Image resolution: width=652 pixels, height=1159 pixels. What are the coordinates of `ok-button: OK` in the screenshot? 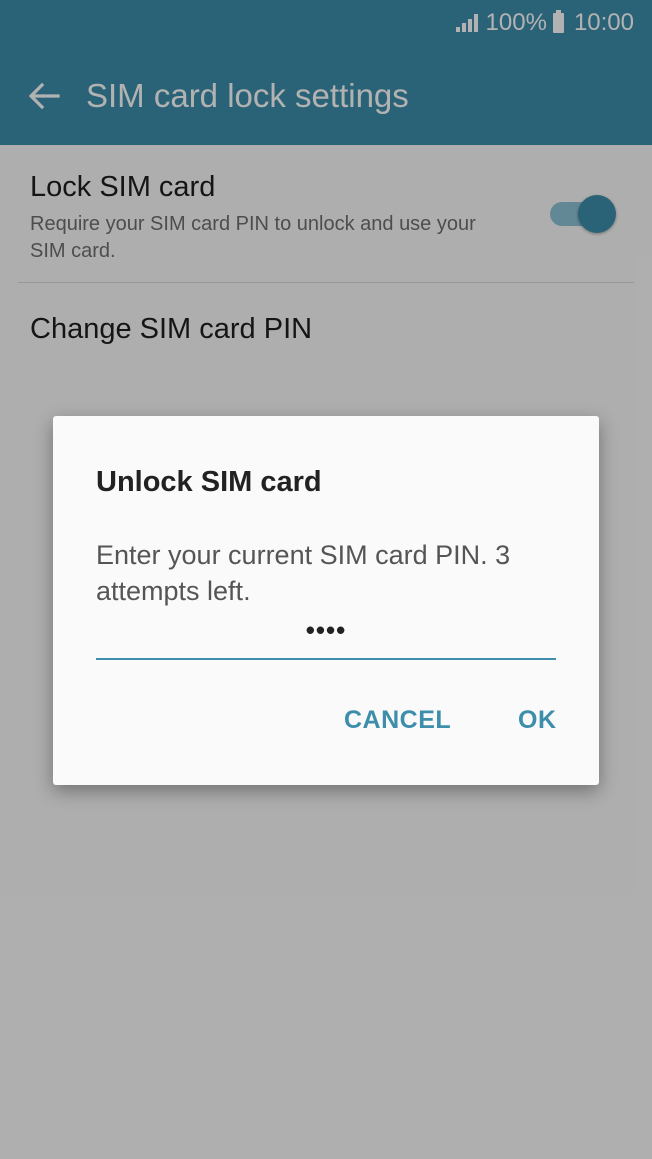 It's located at (537, 720).